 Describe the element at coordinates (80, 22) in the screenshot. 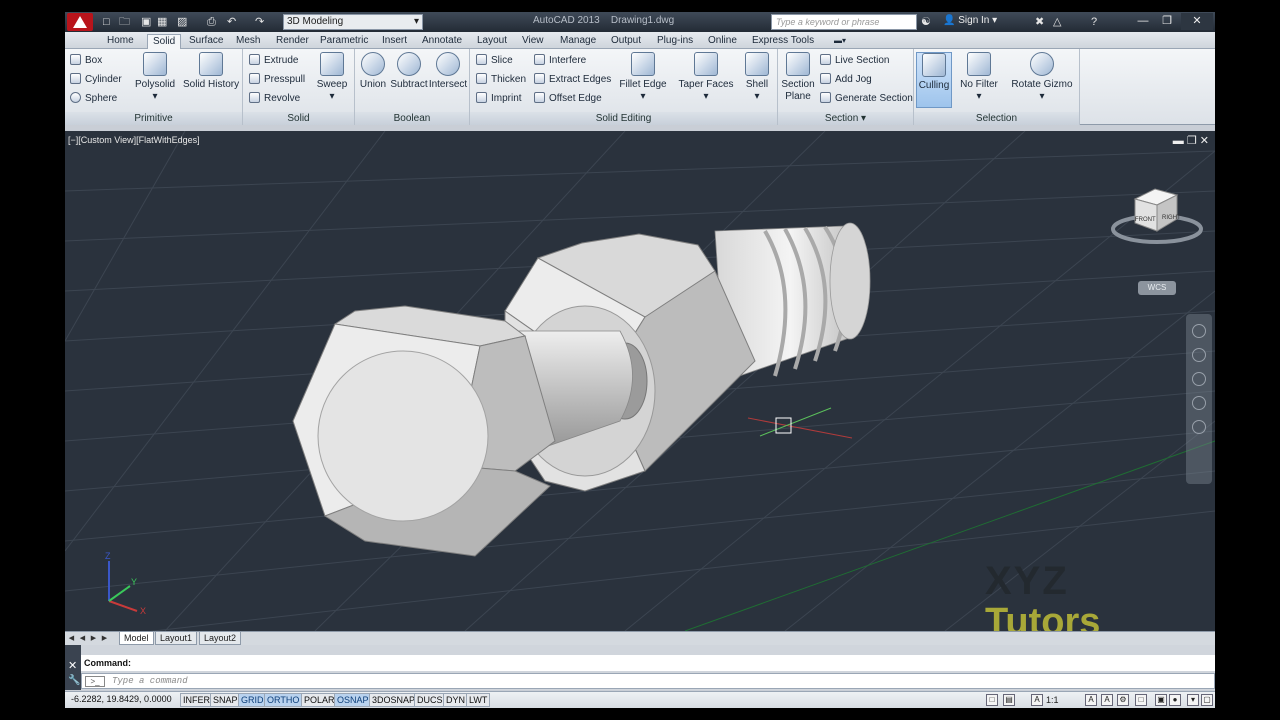

I see `application-menu-button` at that location.